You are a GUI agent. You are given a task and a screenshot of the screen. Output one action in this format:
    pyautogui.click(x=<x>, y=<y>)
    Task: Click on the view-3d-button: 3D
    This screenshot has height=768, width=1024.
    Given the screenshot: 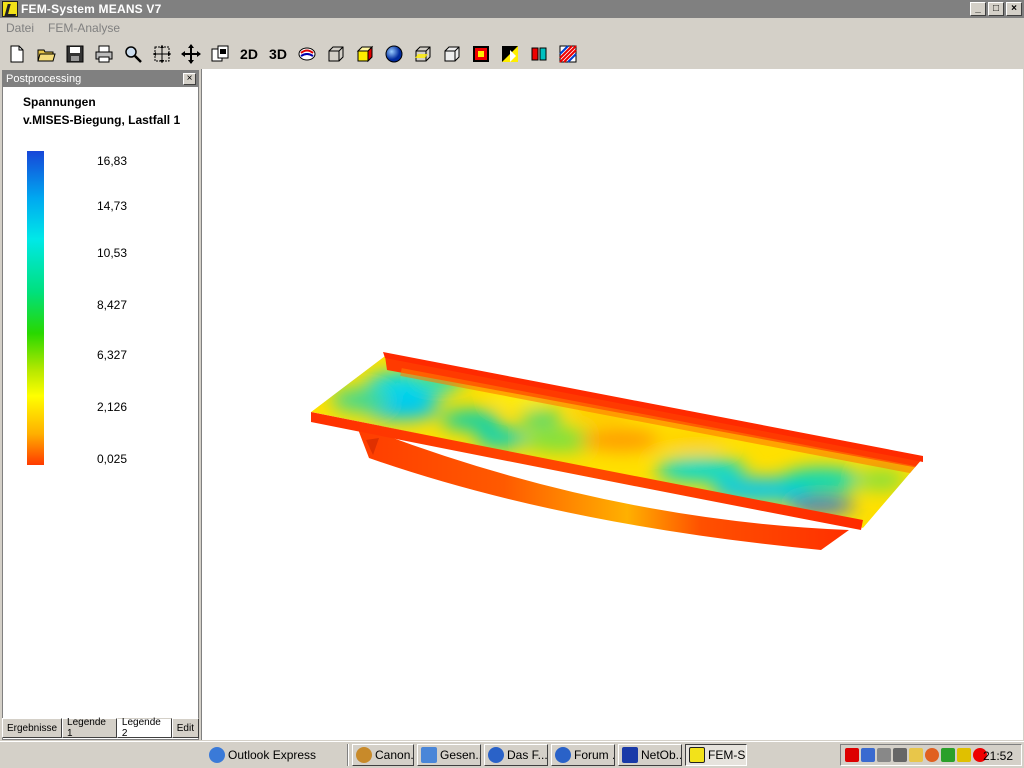 What is the action you would take?
    pyautogui.click(x=278, y=54)
    